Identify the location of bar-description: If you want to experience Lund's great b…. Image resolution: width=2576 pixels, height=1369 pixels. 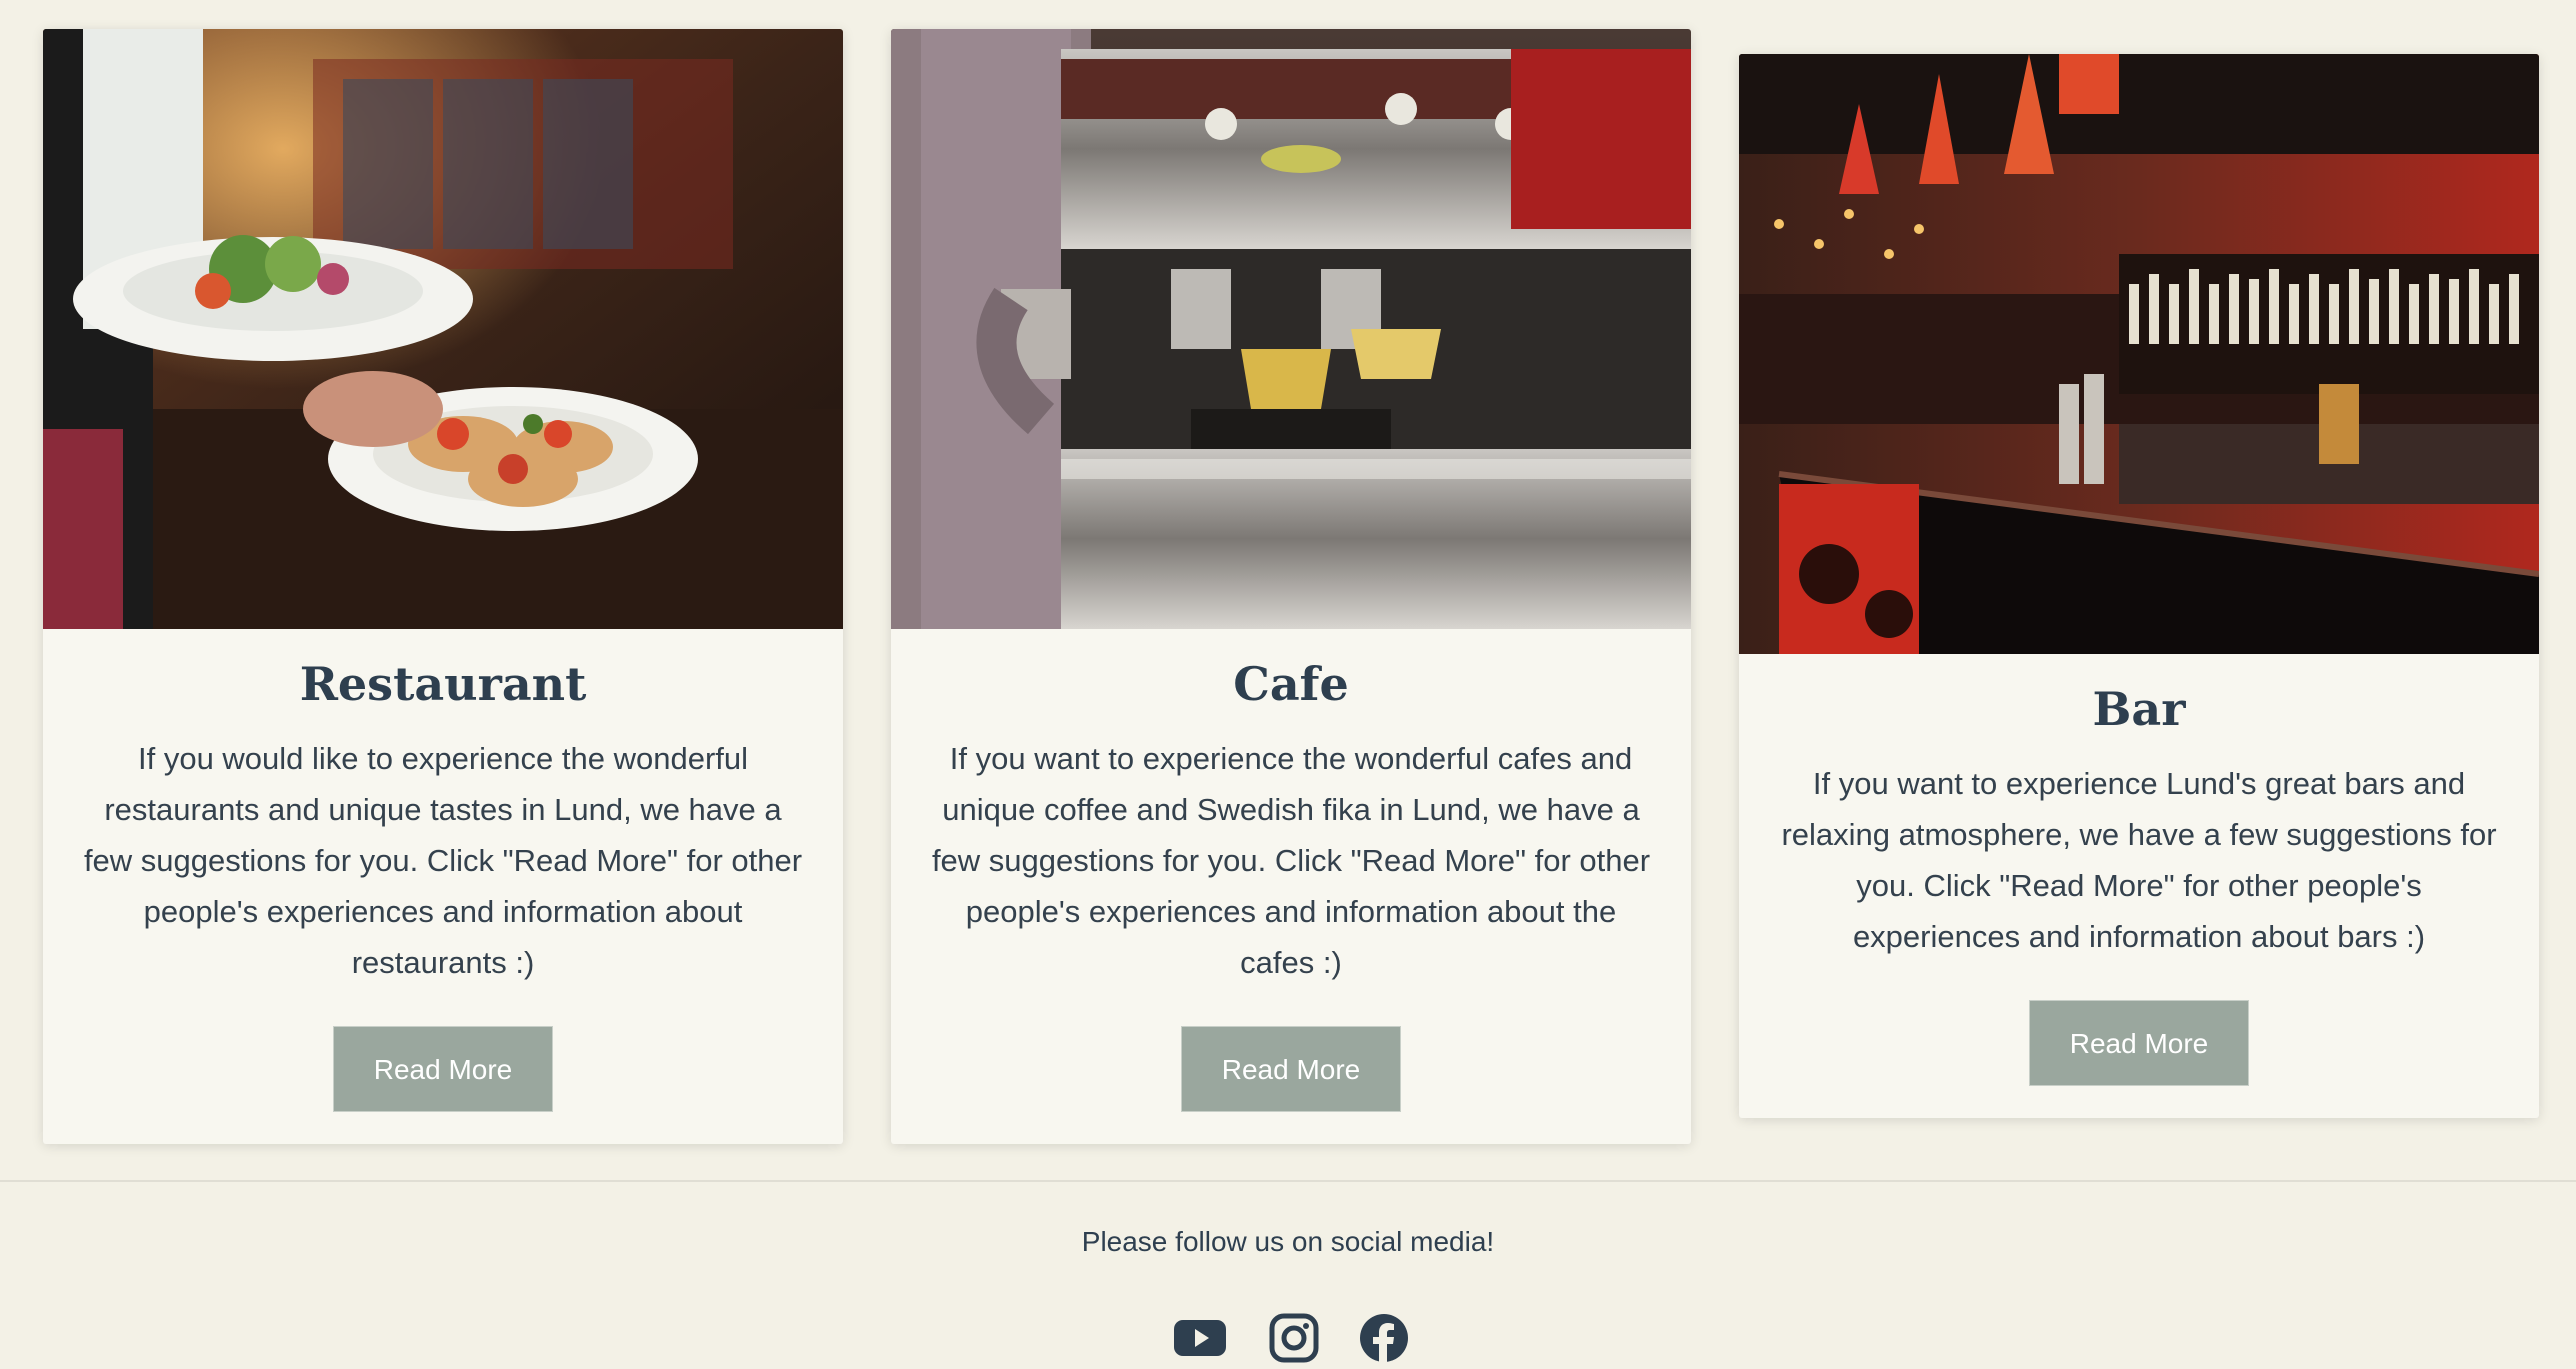
(2139, 860).